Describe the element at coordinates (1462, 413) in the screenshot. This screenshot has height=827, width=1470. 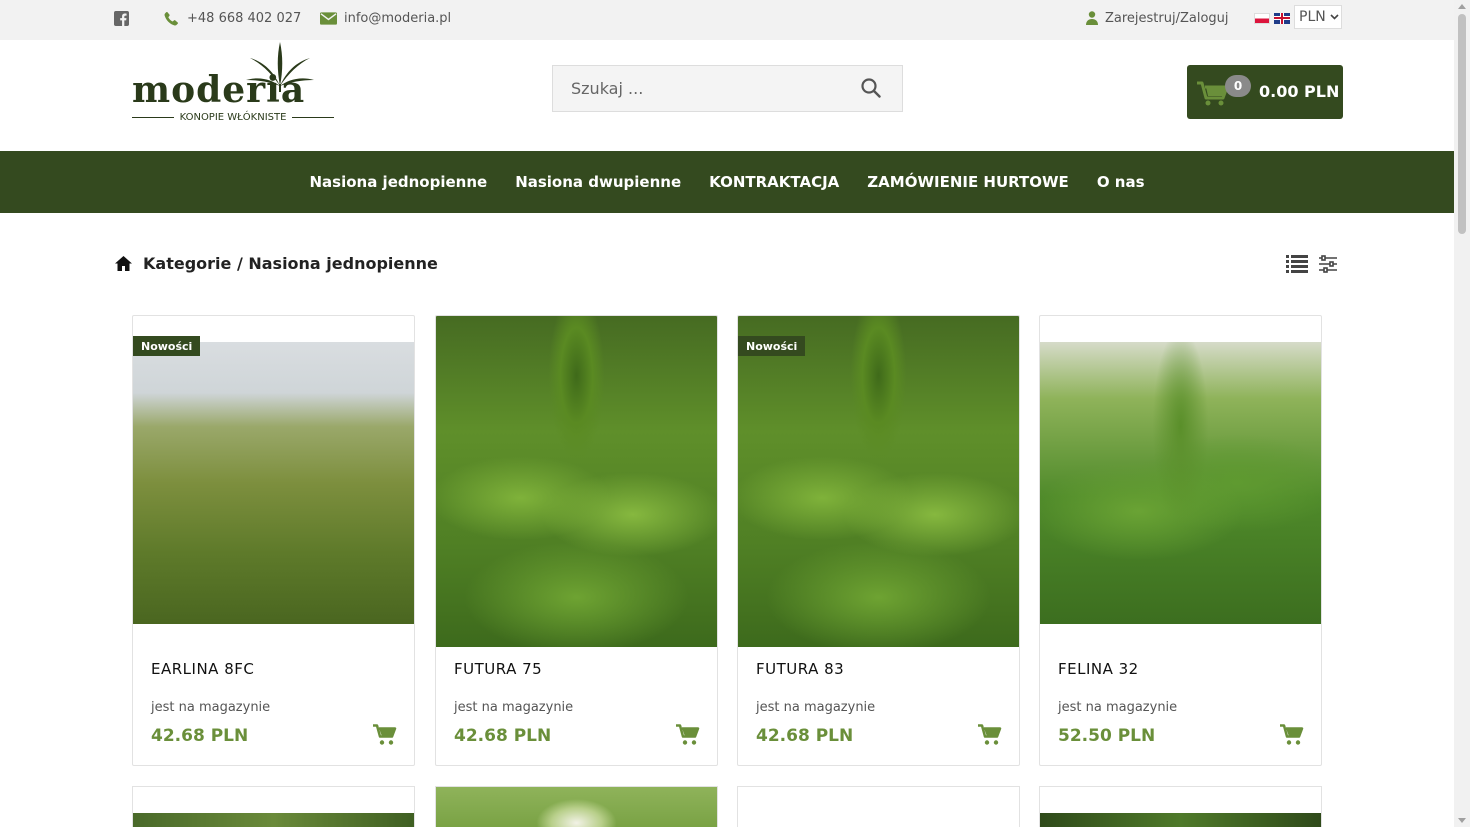
I see `page-scrollbar` at that location.